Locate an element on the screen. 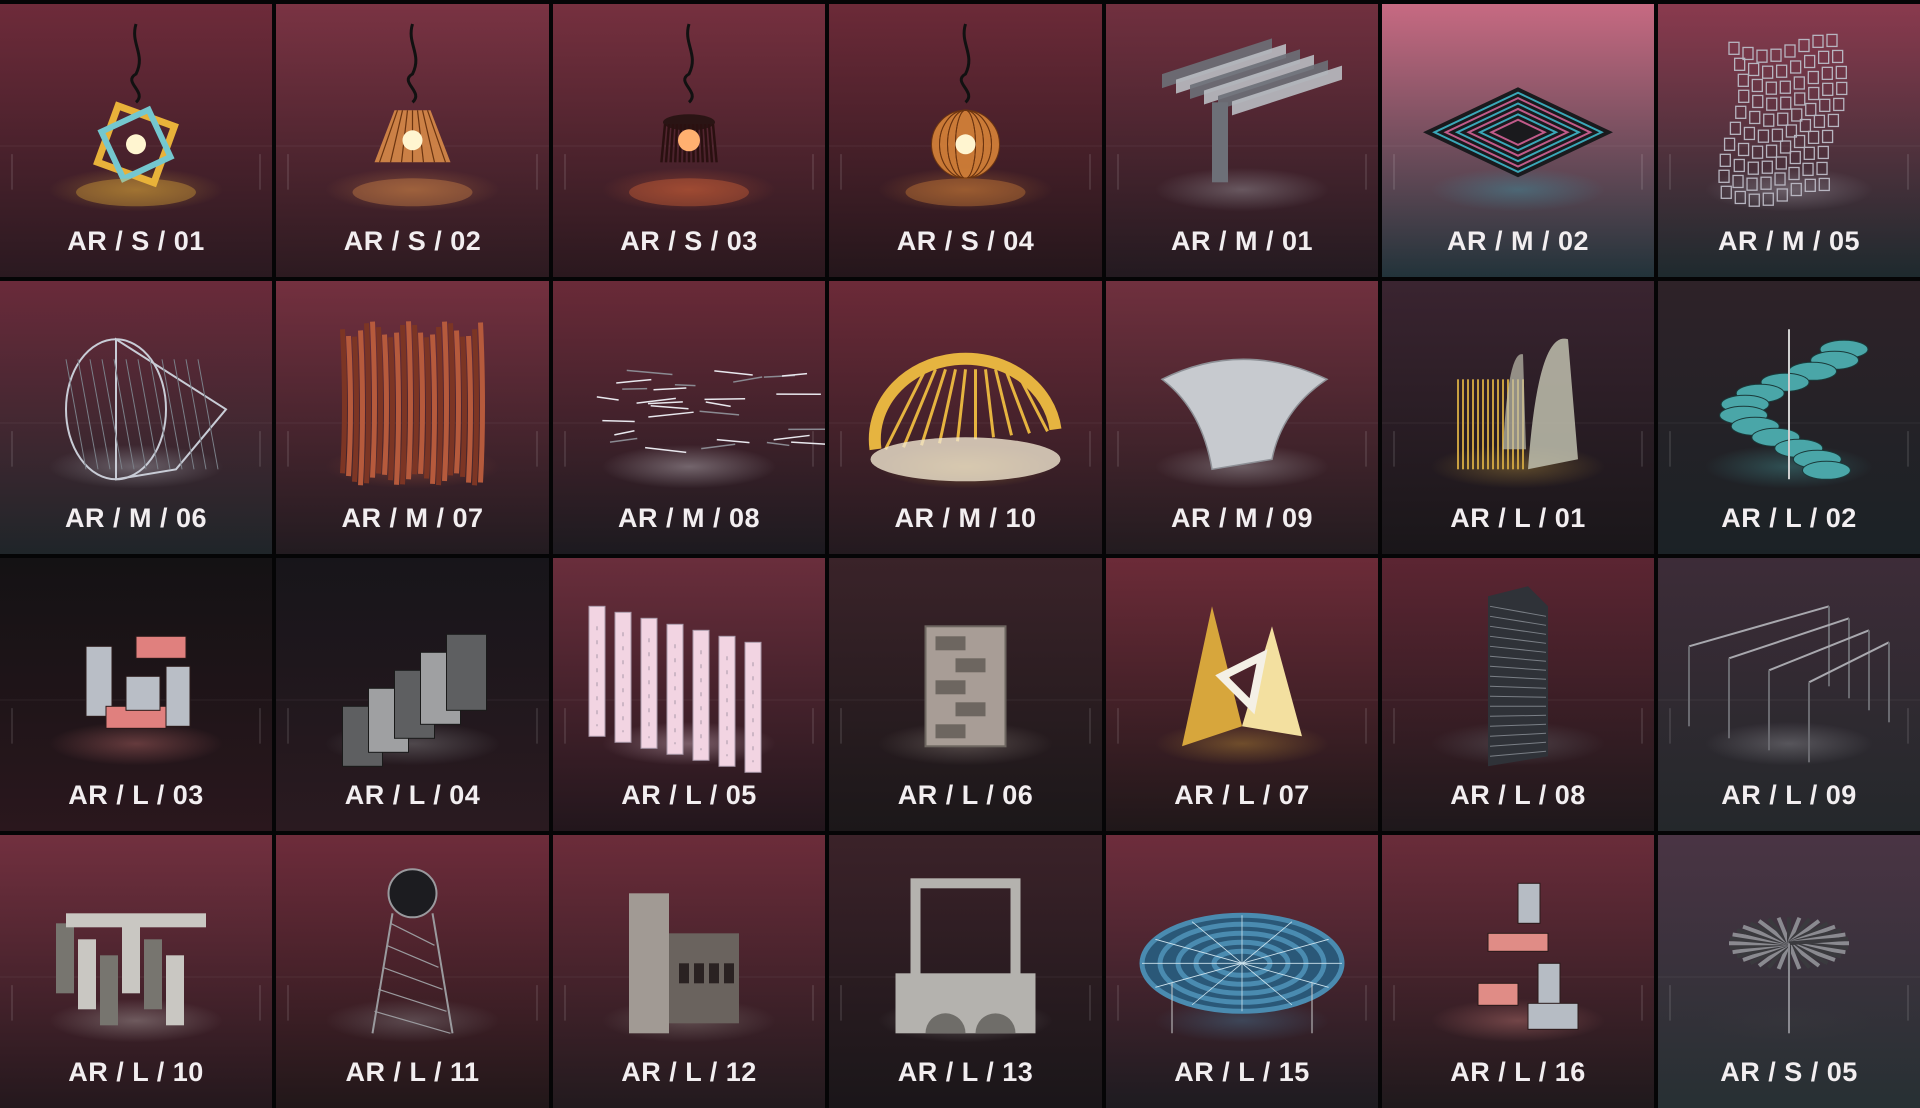  artwork-tile: AR / S / 05 is located at coordinates (1789, 971).